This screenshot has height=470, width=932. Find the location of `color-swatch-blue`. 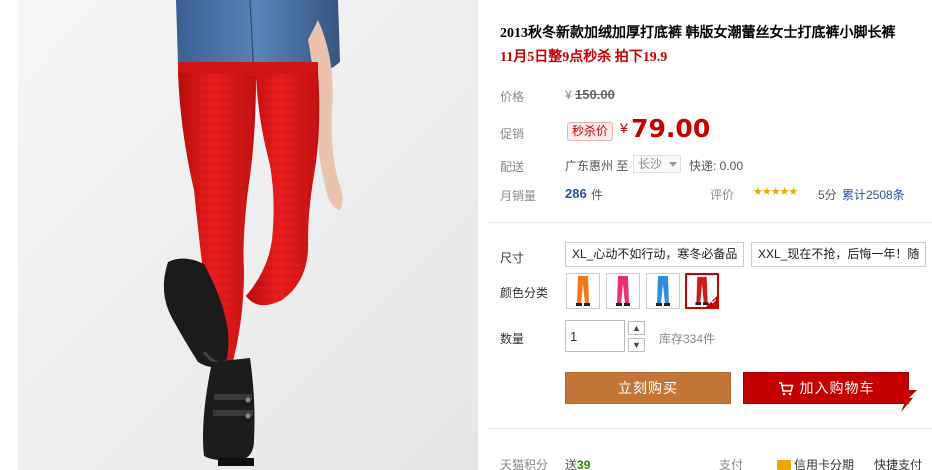

color-swatch-blue is located at coordinates (663, 291).